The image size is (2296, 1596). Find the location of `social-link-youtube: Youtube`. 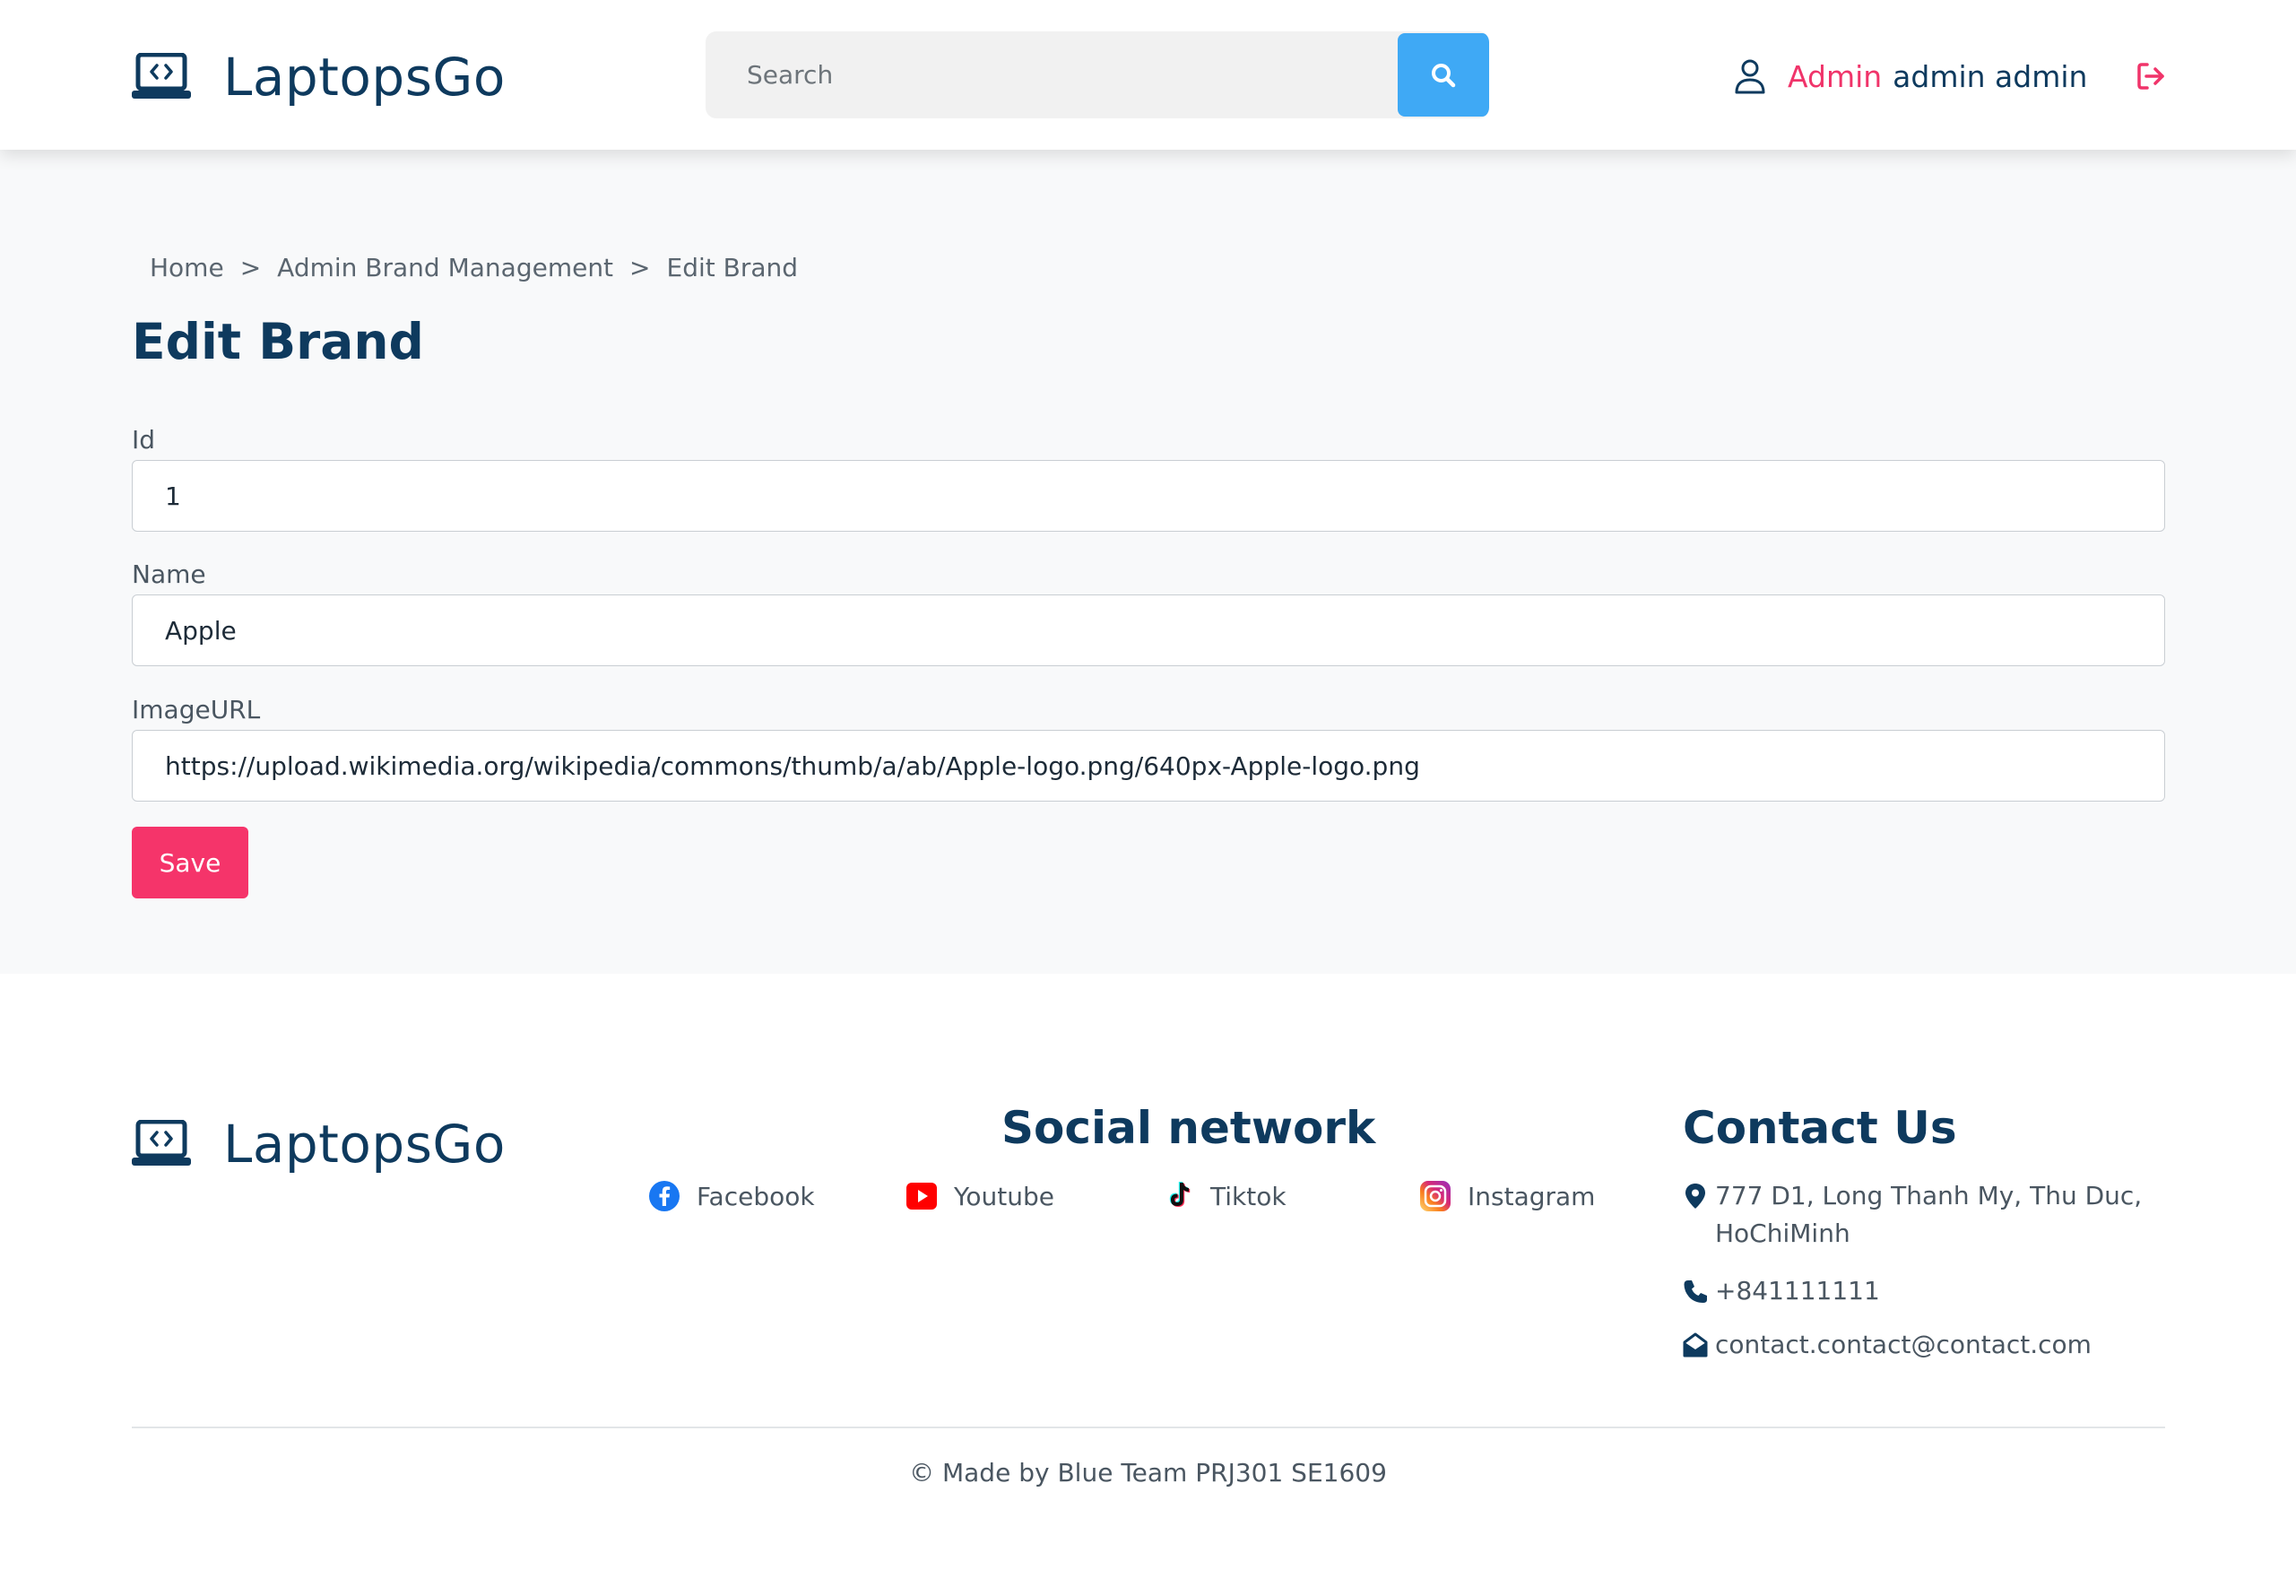

social-link-youtube: Youtube is located at coordinates (980, 1196).